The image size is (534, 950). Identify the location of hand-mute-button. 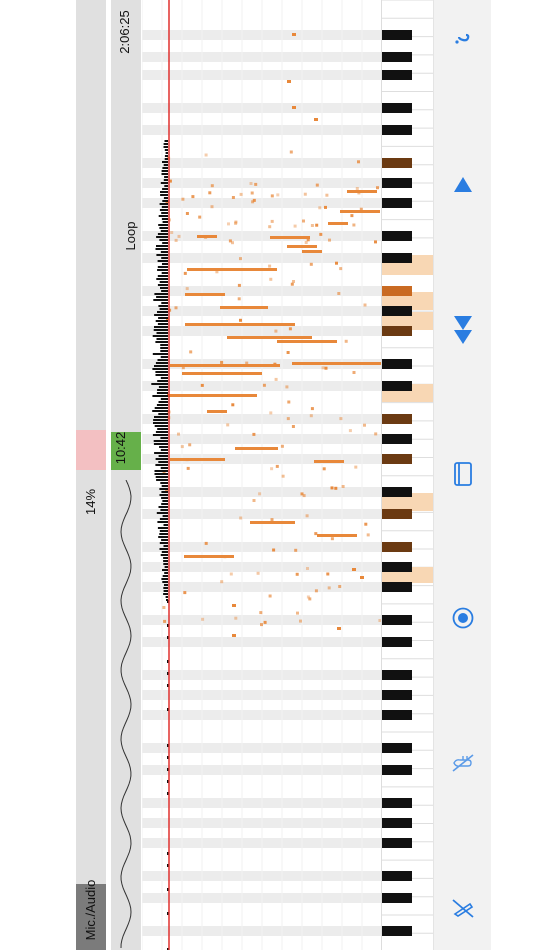
(462, 763).